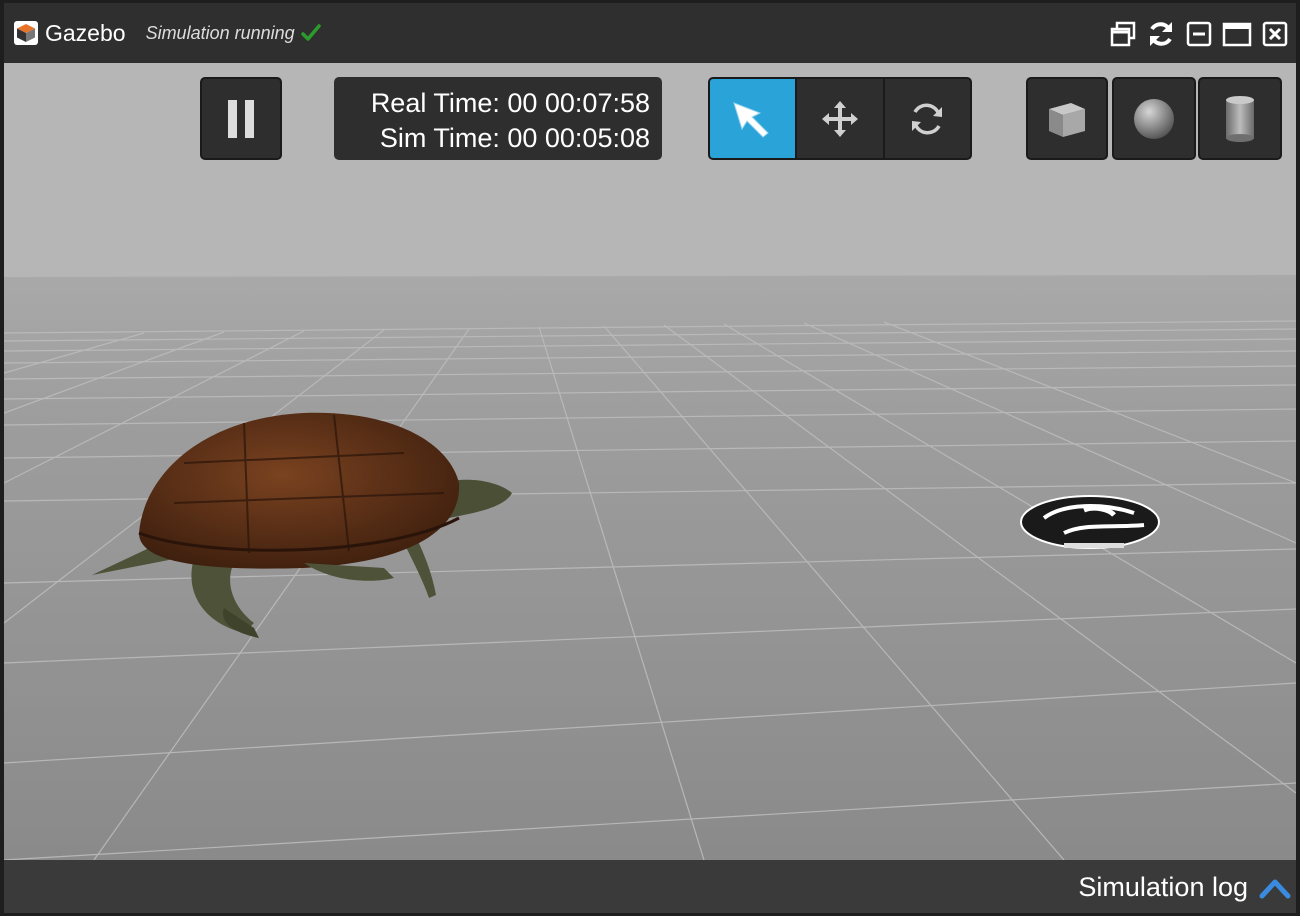 The width and height of the screenshot is (1300, 916). Describe the element at coordinates (1163, 887) in the screenshot. I see `simulation-log-label: Simulation log` at that location.